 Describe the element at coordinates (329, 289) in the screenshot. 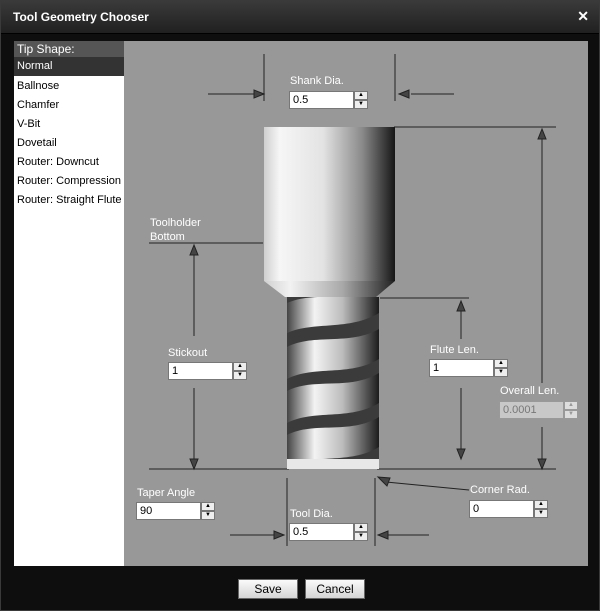

I see `tool-taper` at that location.